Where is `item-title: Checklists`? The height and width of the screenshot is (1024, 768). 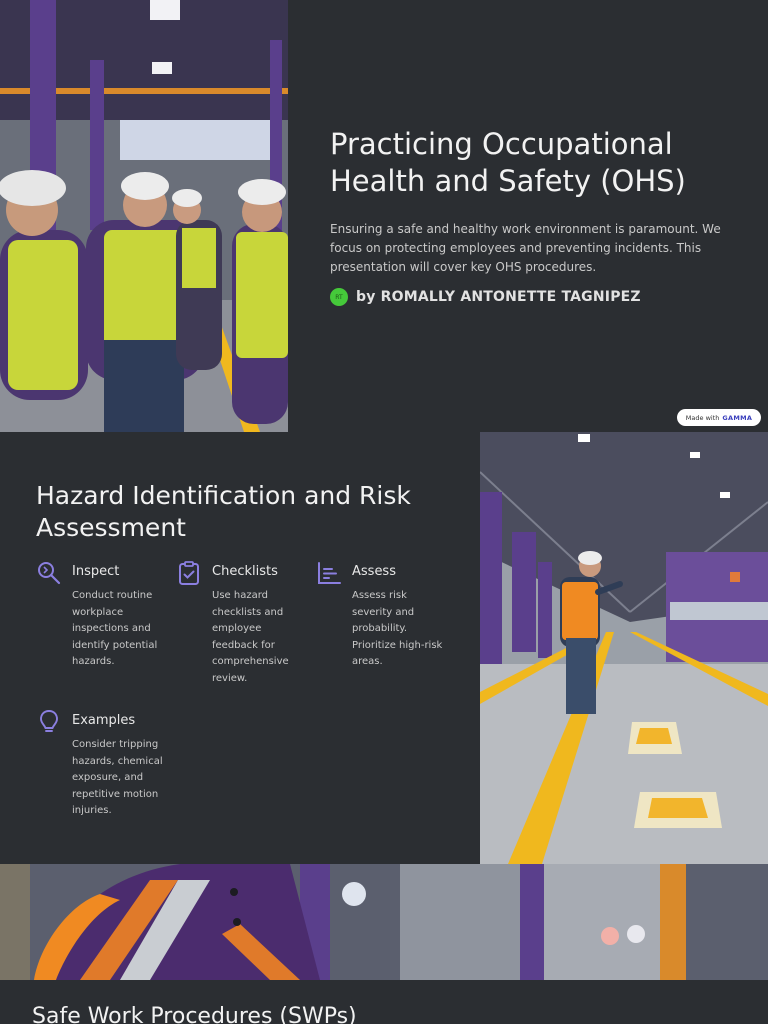
item-title: Checklists is located at coordinates (245, 571).